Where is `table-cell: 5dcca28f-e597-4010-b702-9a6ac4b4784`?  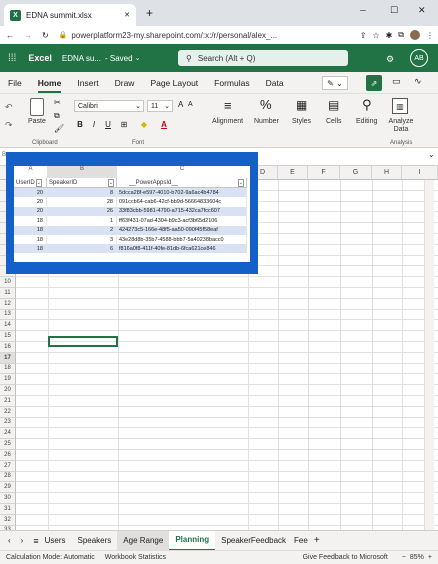
table-cell: 5dcca28f-e597-4010-b702-9a6ac4b4784 is located at coordinates (182, 192).